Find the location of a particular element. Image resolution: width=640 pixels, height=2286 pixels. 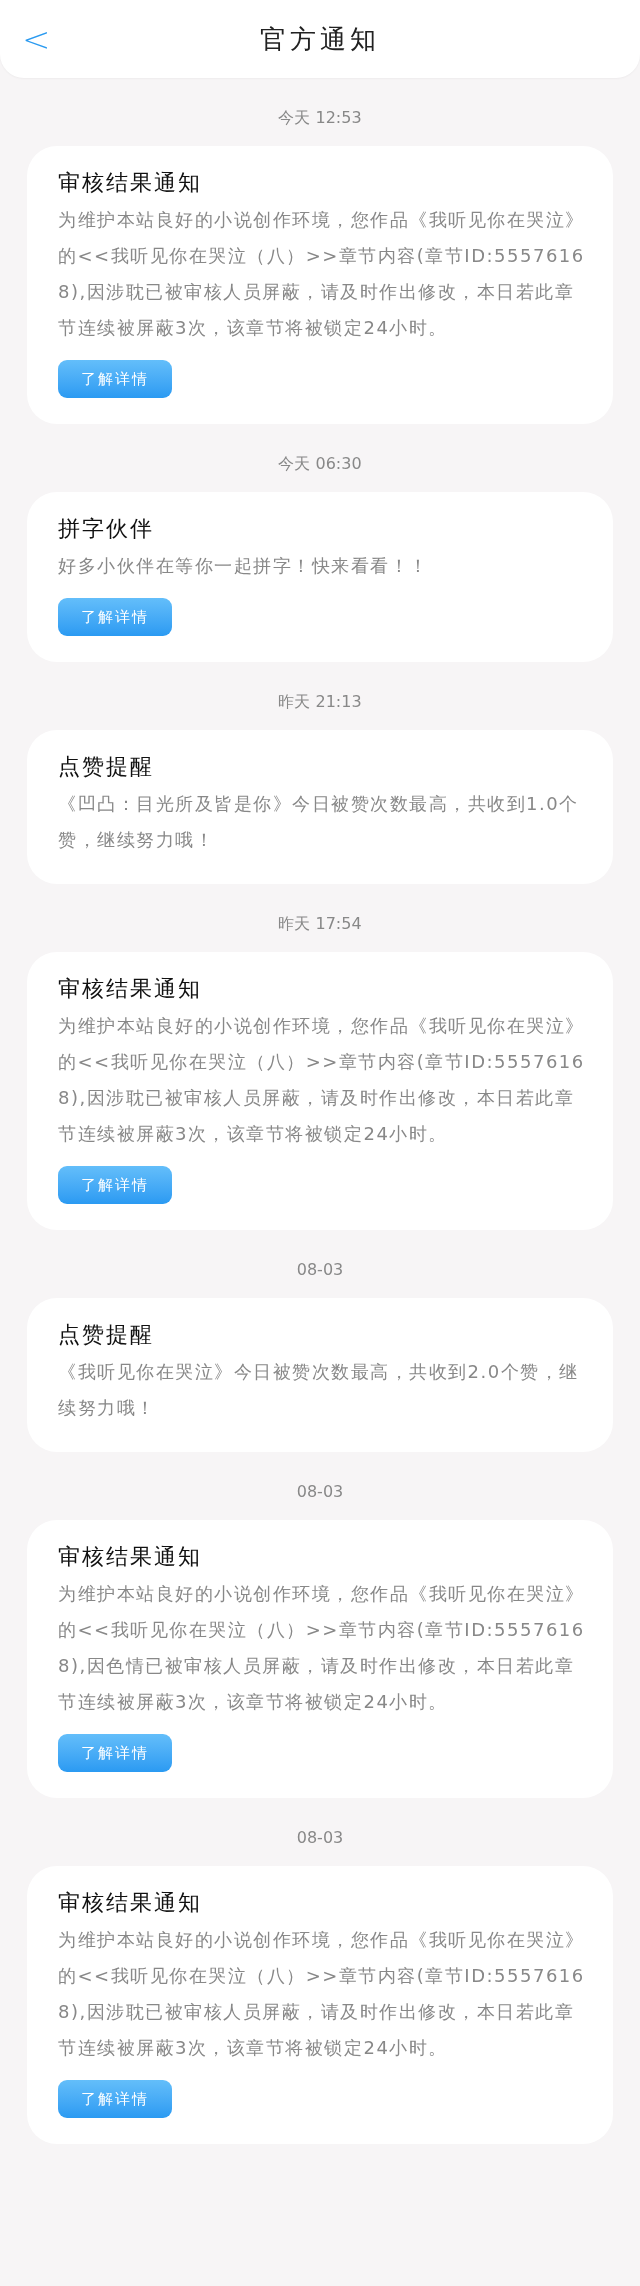

notice-body: 《我听见你在哭泣》今日被赞次数最高，共收到2.0个赞，继续努力哦！ is located at coordinates (319, 1390).